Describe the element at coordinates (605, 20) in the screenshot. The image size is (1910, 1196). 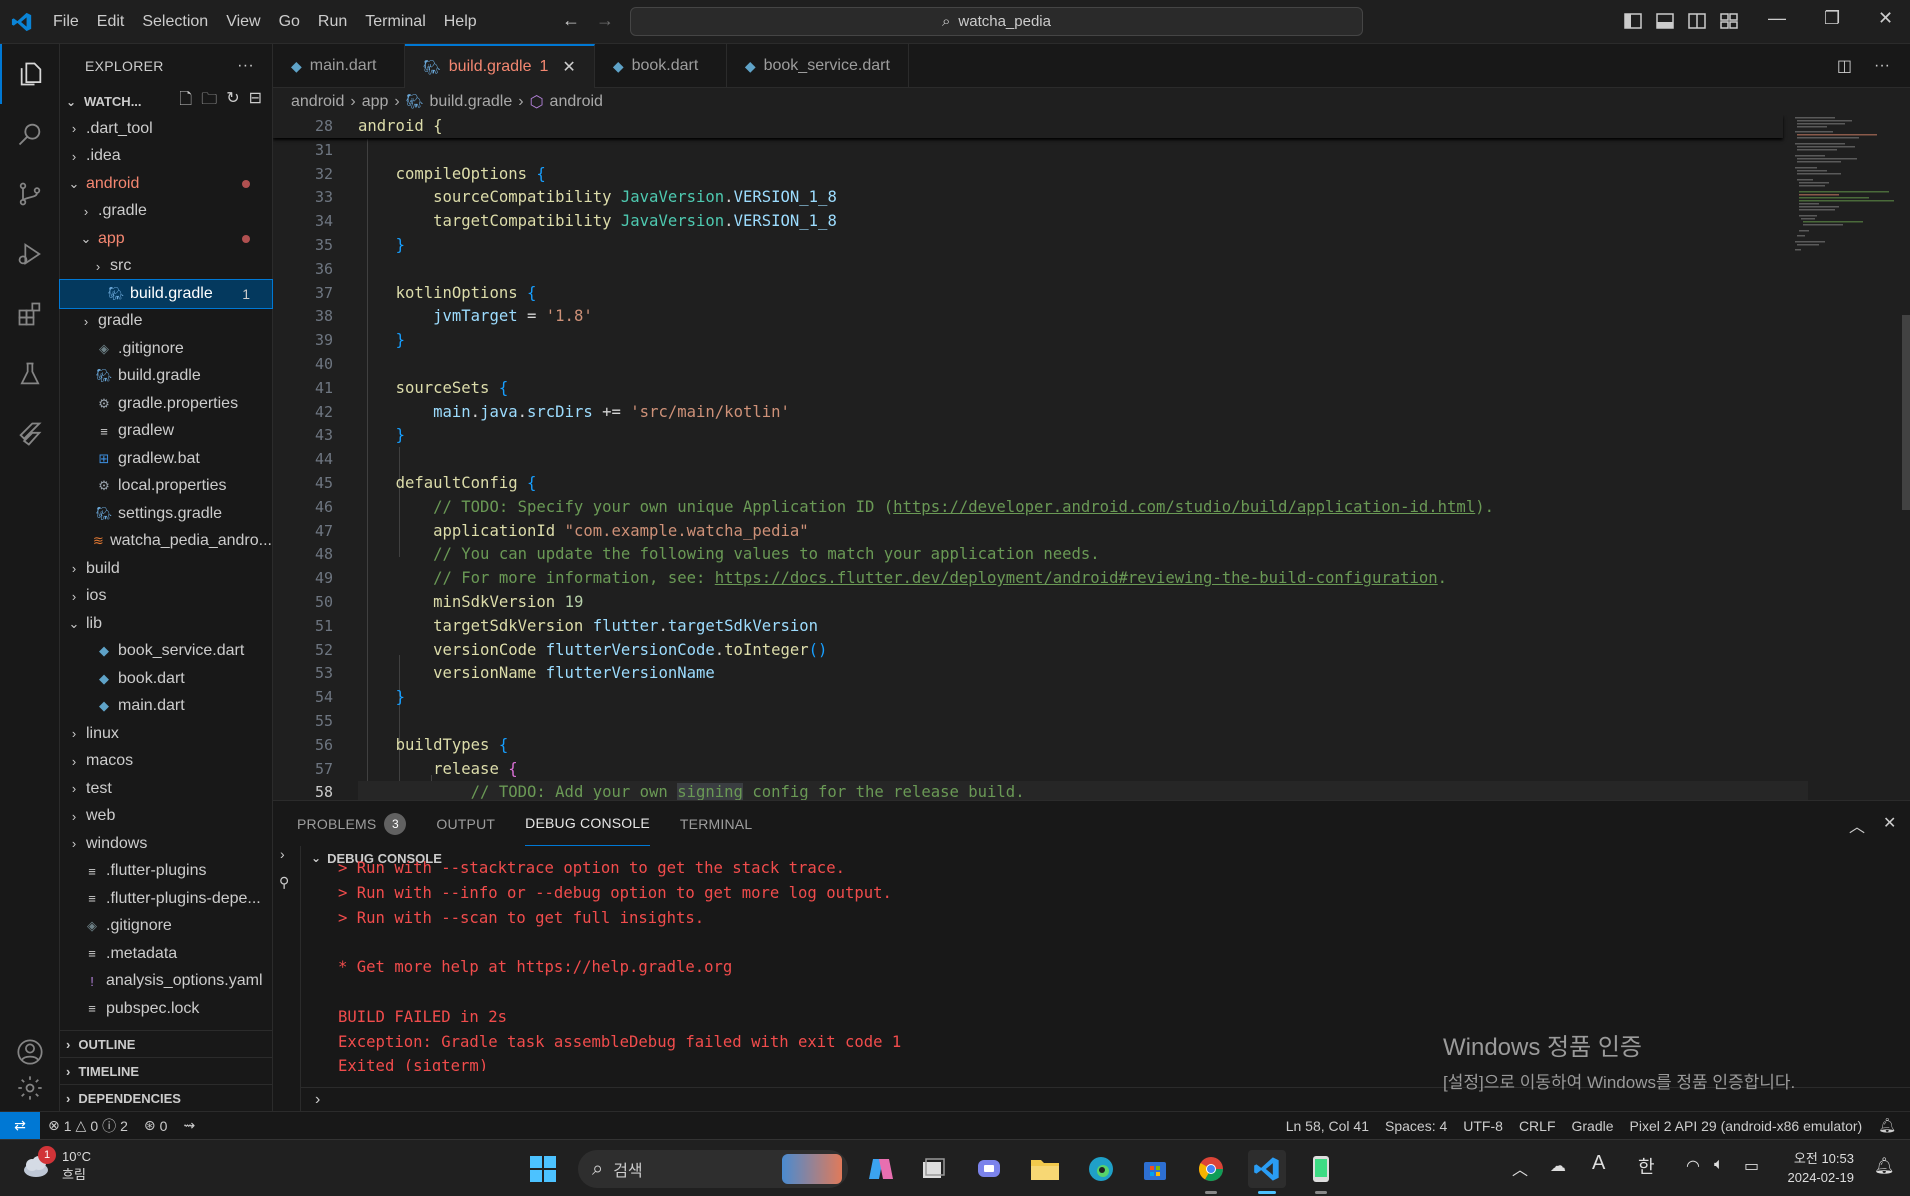
I see `forward-arrow-icon: →` at that location.